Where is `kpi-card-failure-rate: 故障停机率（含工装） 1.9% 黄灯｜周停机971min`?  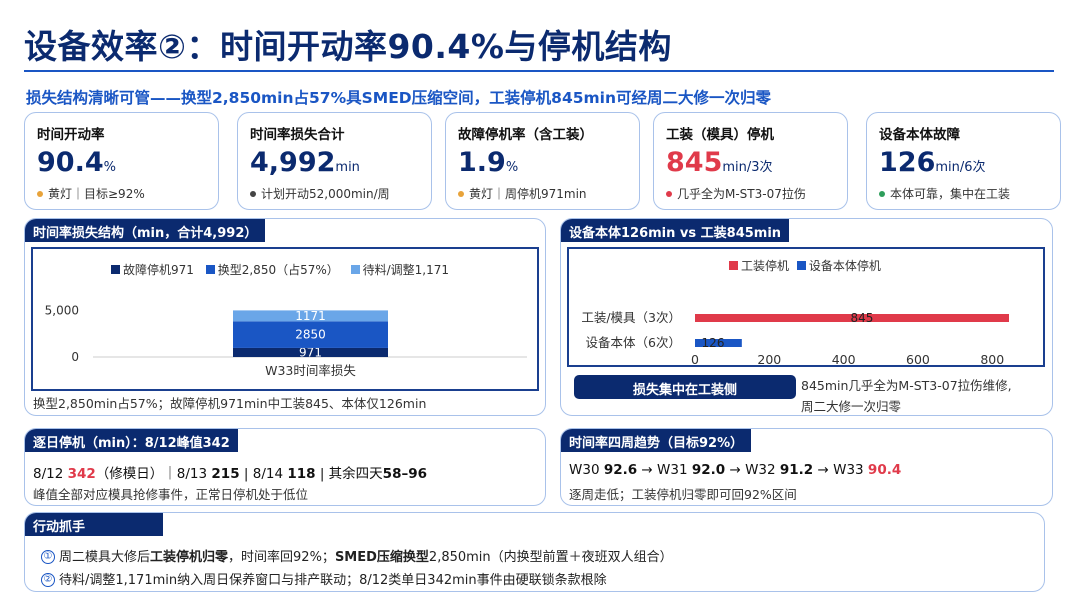
kpi-card-failure-rate: 故障停机率（含工装） 1.9% 黄灯｜周停机971min is located at coordinates (542, 161).